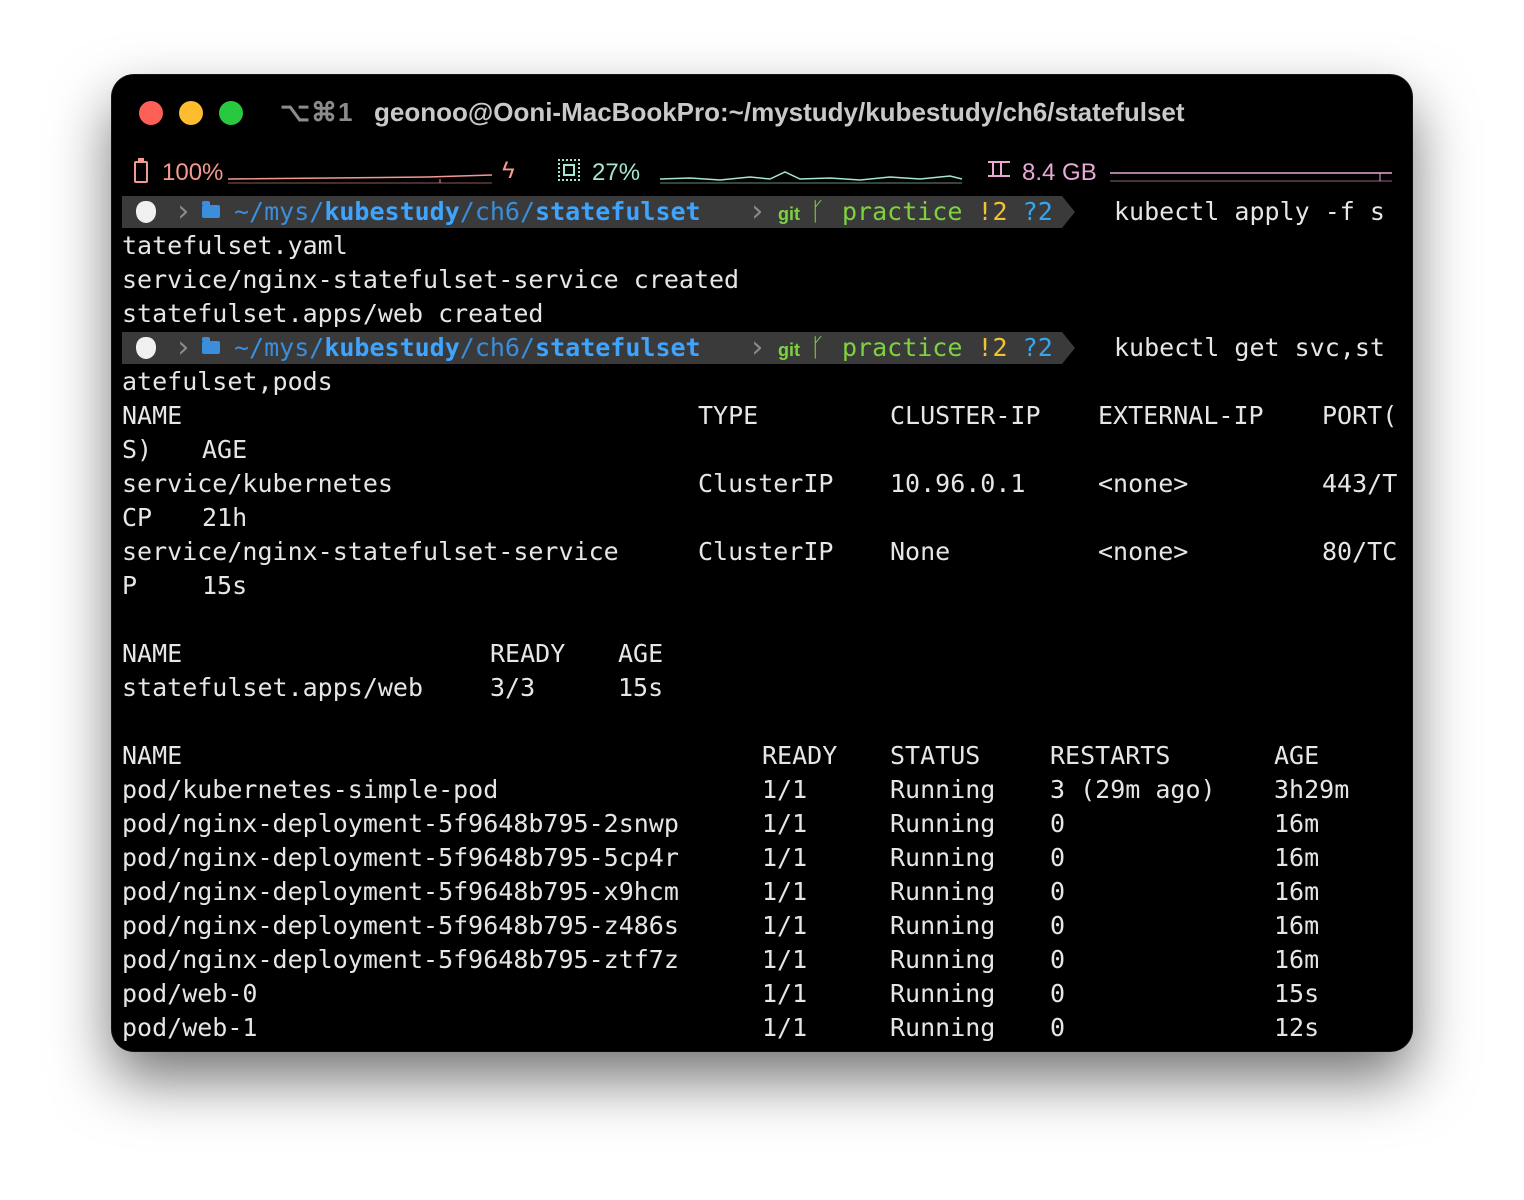 Image resolution: width=1524 pixels, height=1200 pixels. What do you see at coordinates (333, 313) in the screenshot?
I see `output-line: statefulset.apps/web created` at bounding box center [333, 313].